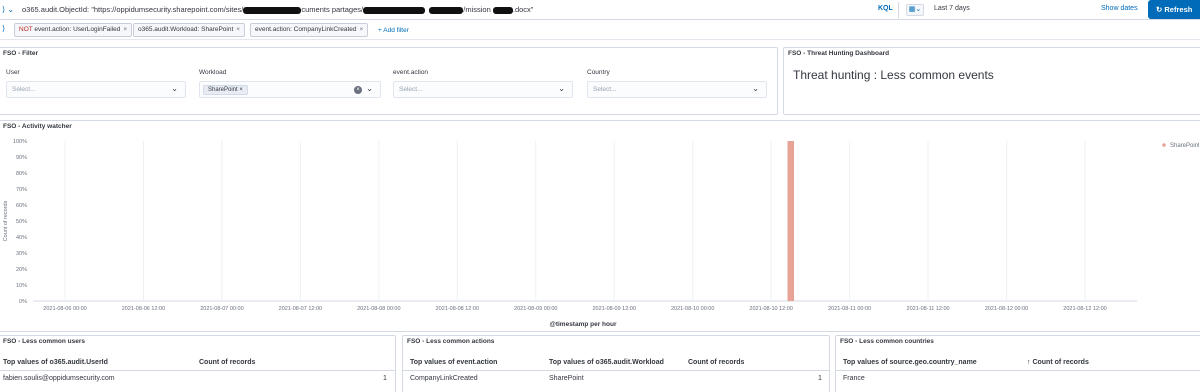 Image resolution: width=1200 pixels, height=392 pixels. Describe the element at coordinates (1178, 9) in the screenshot. I see `refresh-label: Refresh` at that location.